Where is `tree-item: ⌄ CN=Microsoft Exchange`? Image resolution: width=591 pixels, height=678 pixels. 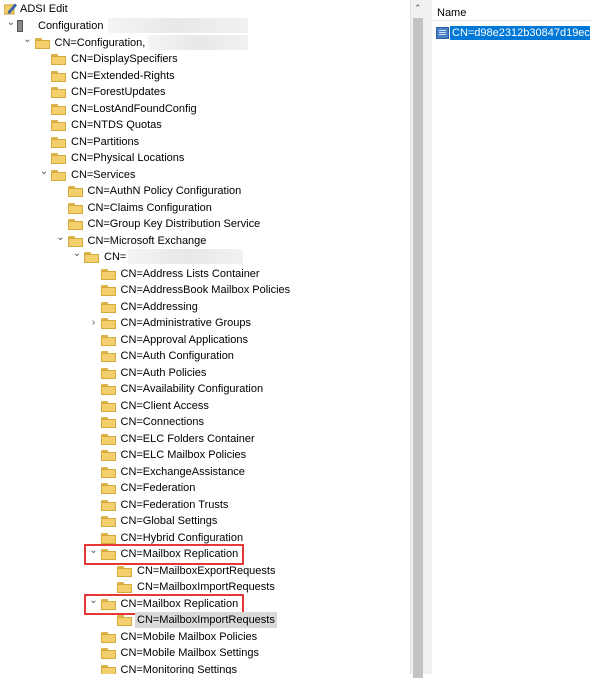
tree-item: ⌄ CN=Microsoft Exchange is located at coordinates (200, 239).